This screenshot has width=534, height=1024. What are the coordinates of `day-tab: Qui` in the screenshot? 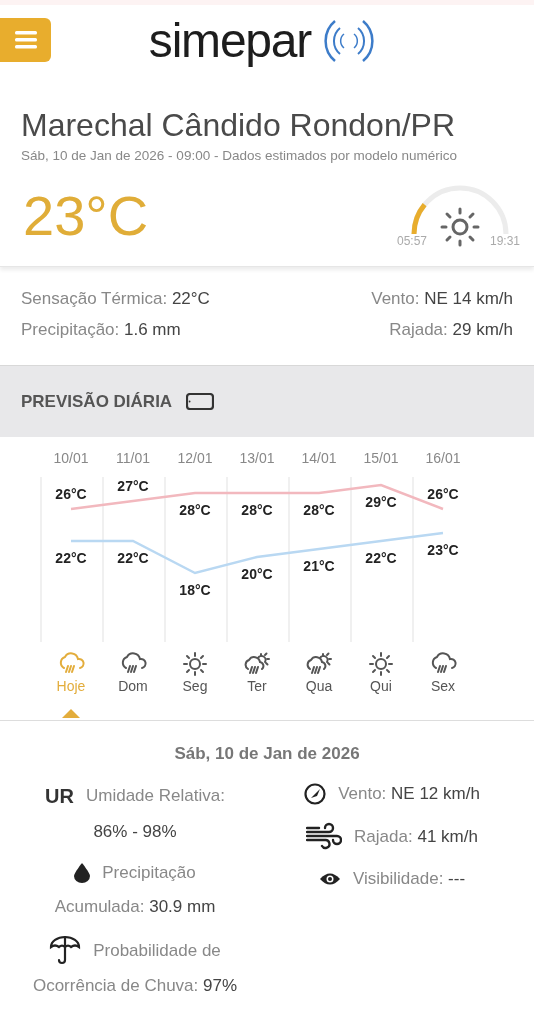 It's located at (381, 672).